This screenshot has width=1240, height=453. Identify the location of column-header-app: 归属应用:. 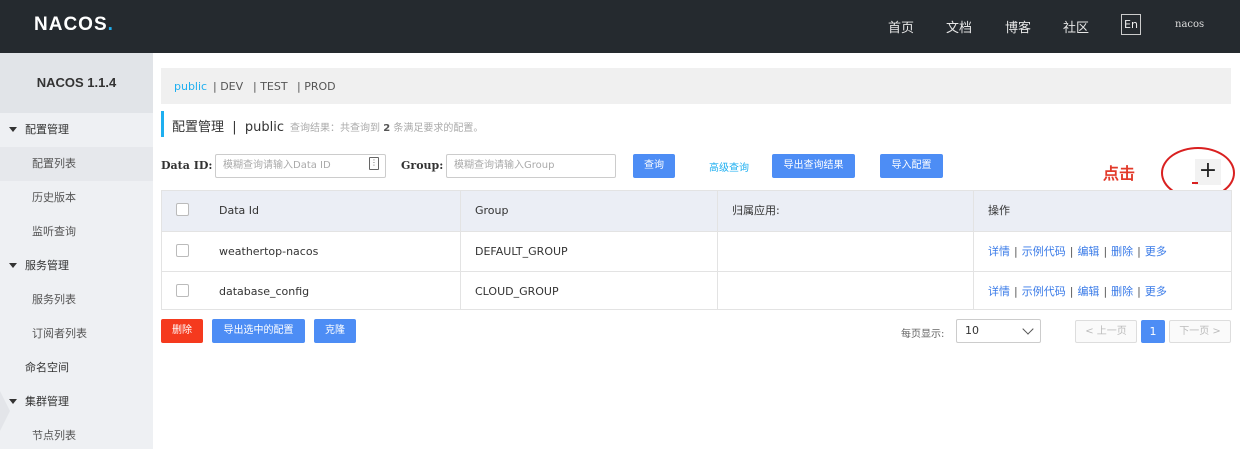
(756, 210).